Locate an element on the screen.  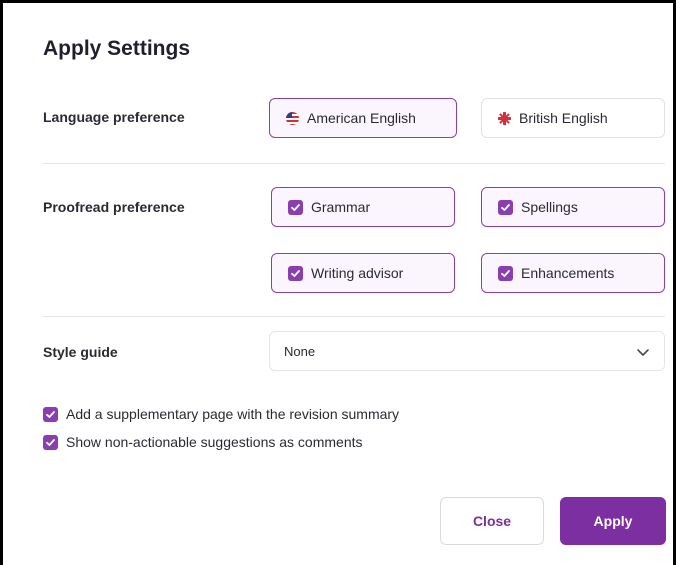
proofread-option-spellings: Spellings is located at coordinates (573, 207).